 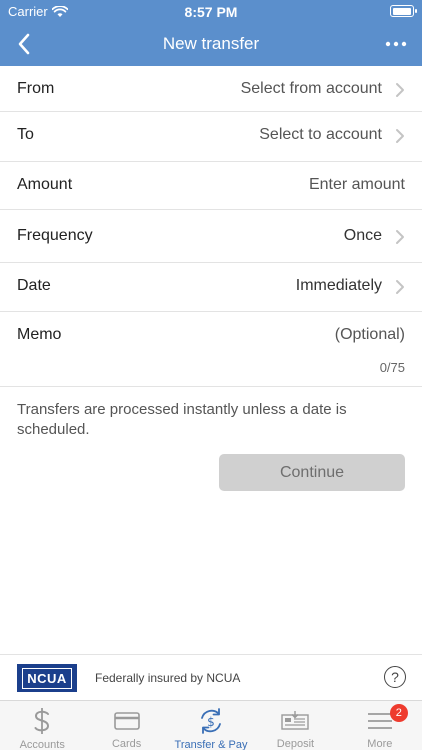 What do you see at coordinates (211, 137) in the screenshot?
I see `to-account-row: To Select to account` at bounding box center [211, 137].